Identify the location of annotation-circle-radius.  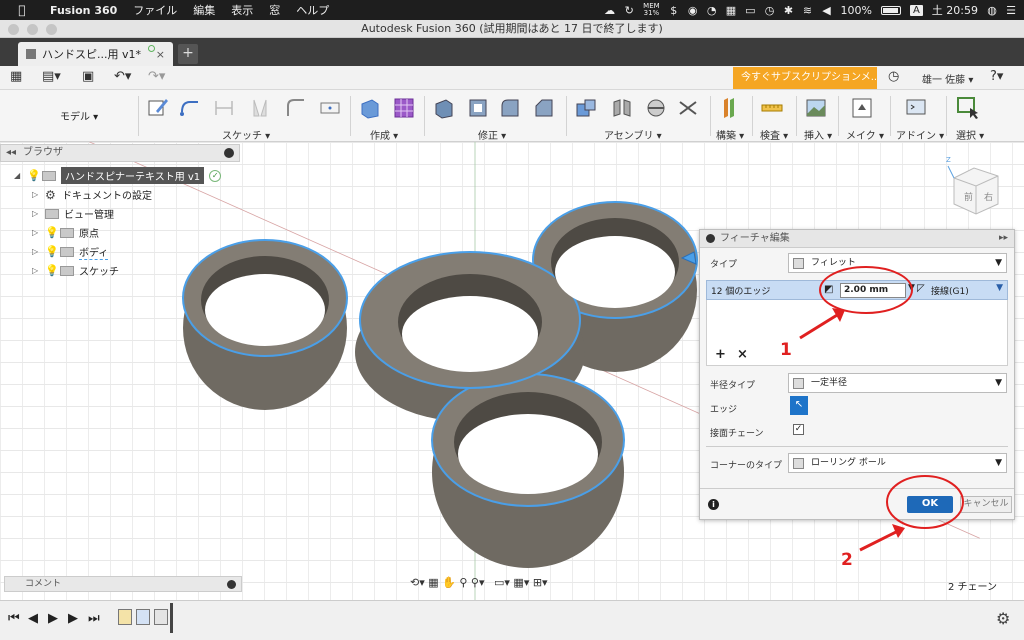
(866, 290).